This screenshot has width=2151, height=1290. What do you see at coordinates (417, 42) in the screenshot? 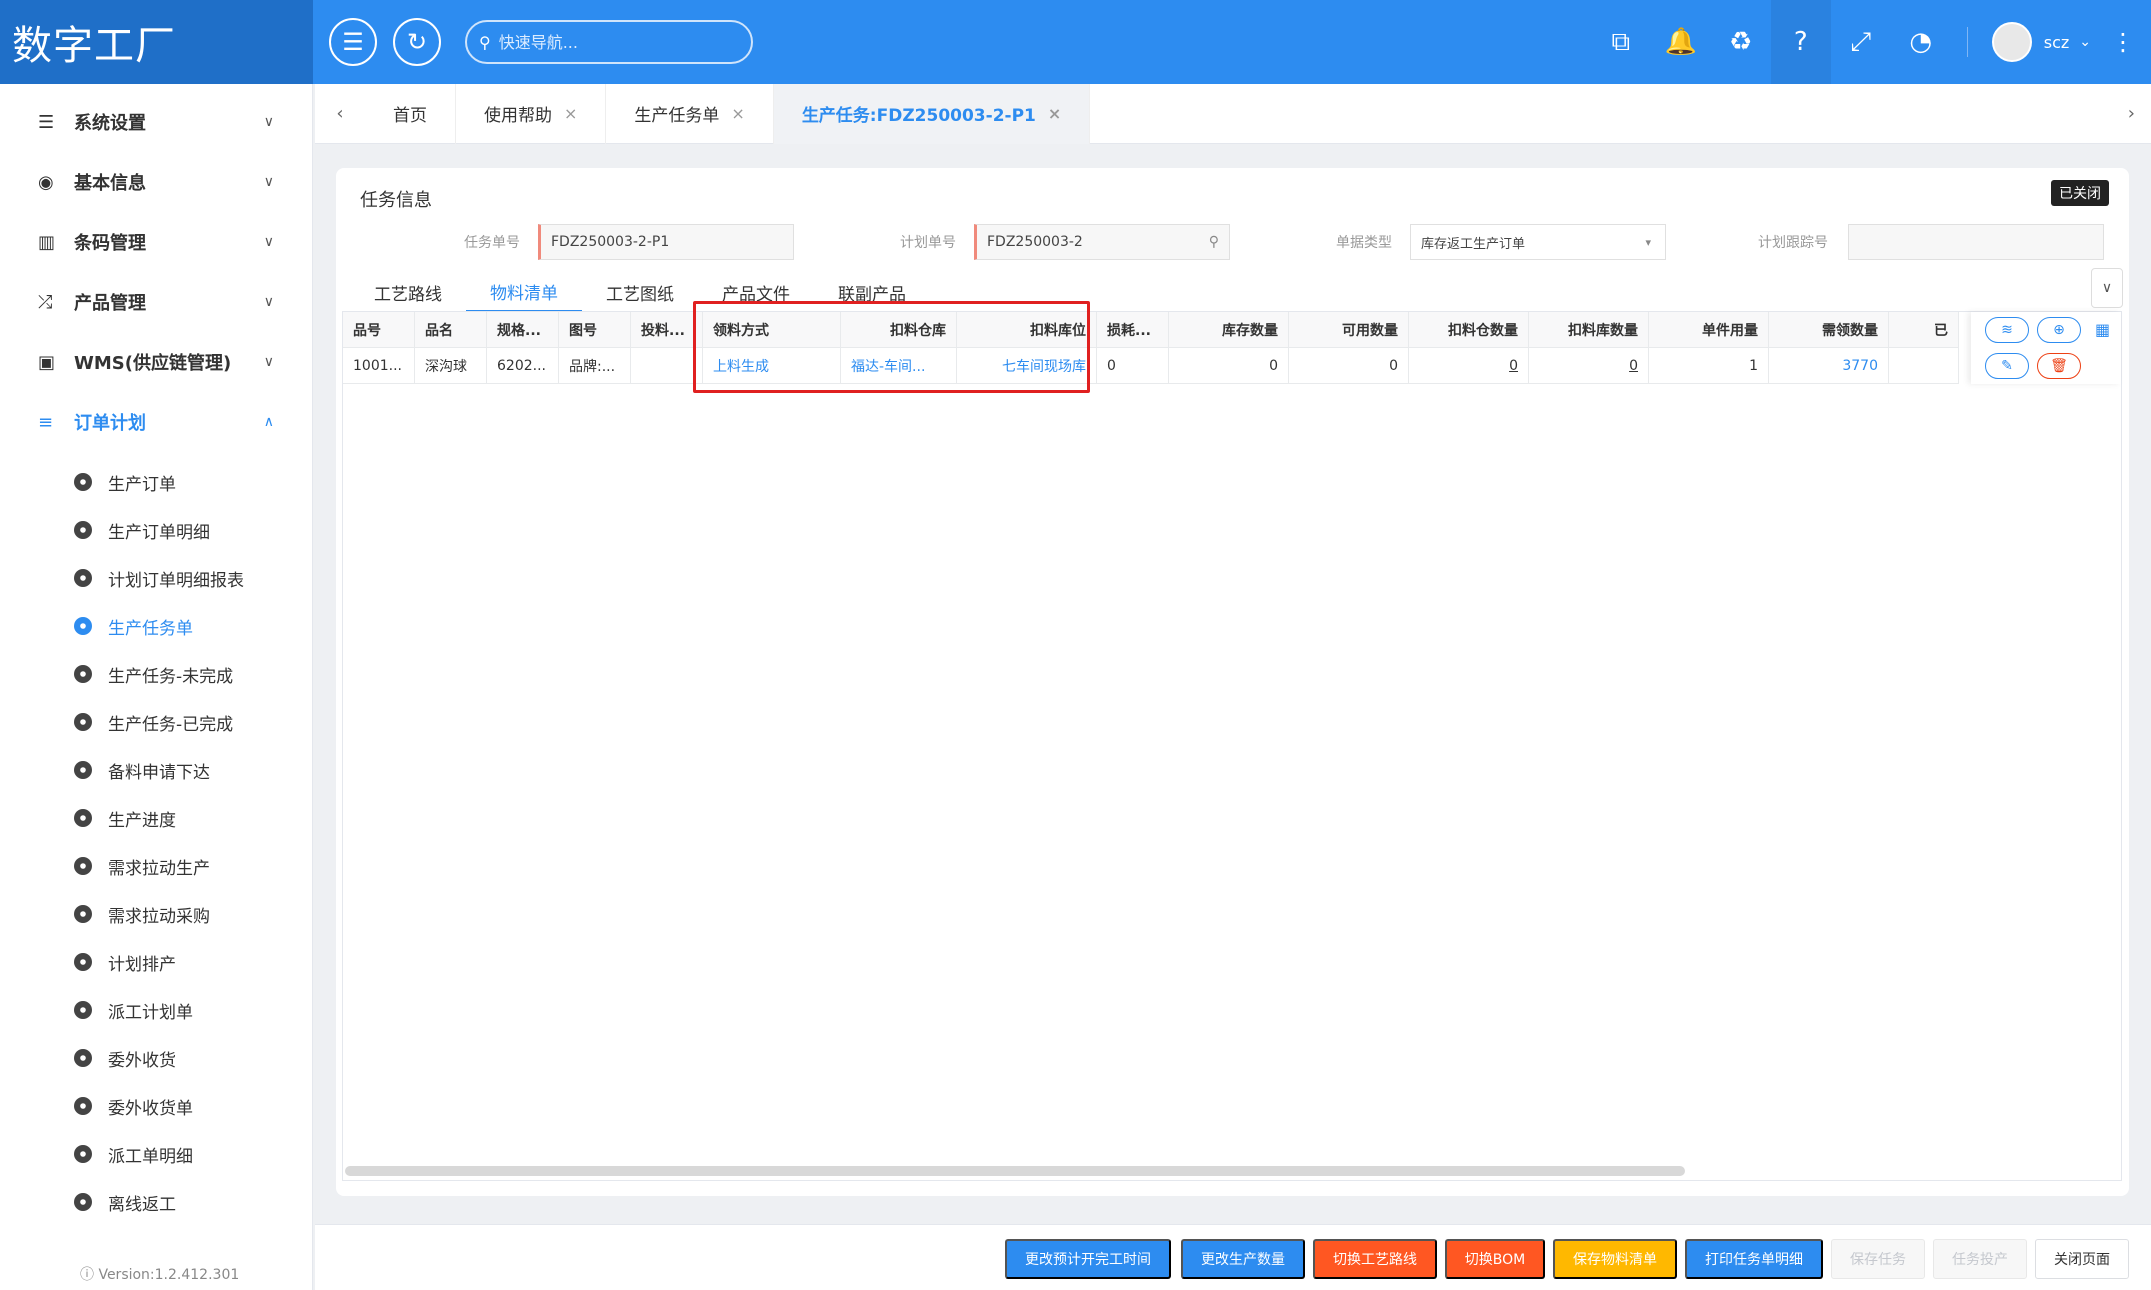
I see `refresh-icon: ↻` at bounding box center [417, 42].